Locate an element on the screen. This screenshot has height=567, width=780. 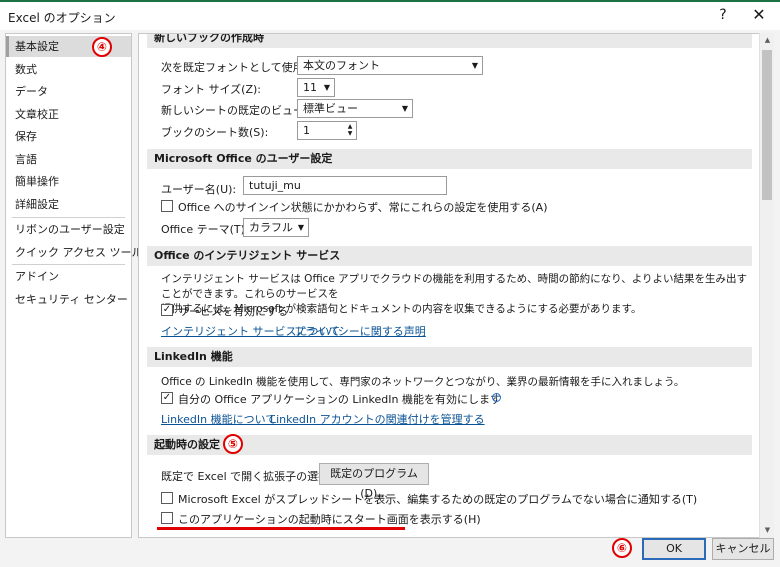
window-title: Excel のオプション is located at coordinates (62, 18).